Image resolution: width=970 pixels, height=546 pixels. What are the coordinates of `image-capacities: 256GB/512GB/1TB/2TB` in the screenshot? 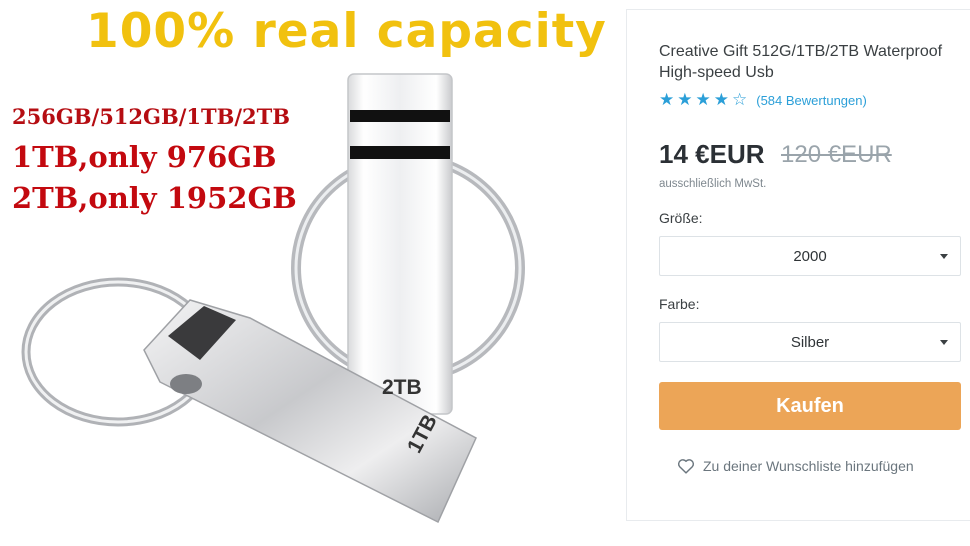 It's located at (151, 116).